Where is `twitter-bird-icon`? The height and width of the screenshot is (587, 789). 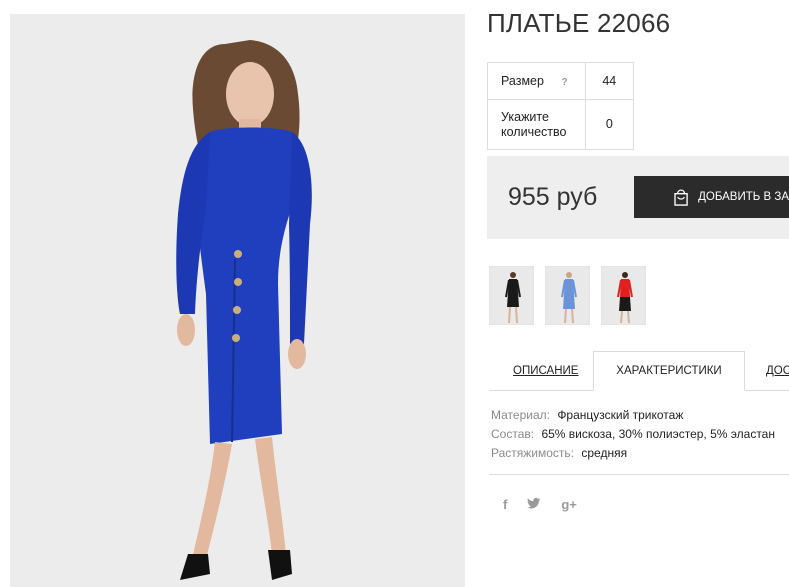
twitter-bird-icon is located at coordinates (534, 503).